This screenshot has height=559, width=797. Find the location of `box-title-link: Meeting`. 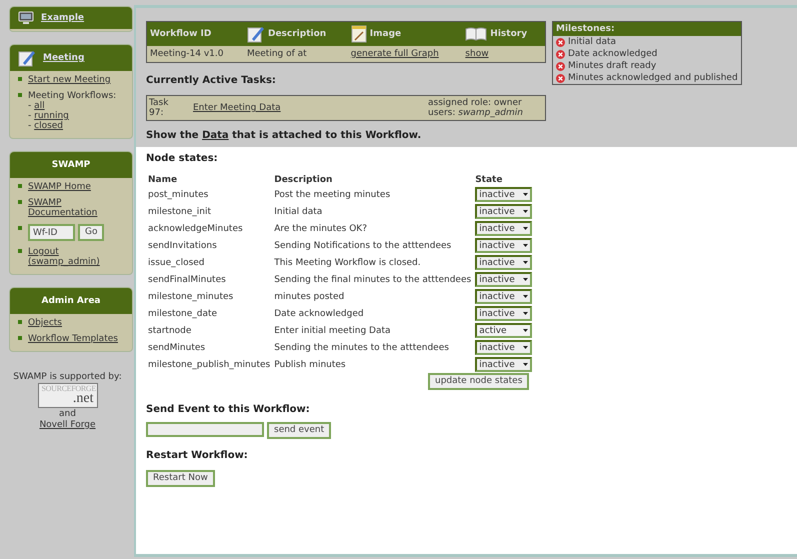

box-title-link: Meeting is located at coordinates (63, 58).